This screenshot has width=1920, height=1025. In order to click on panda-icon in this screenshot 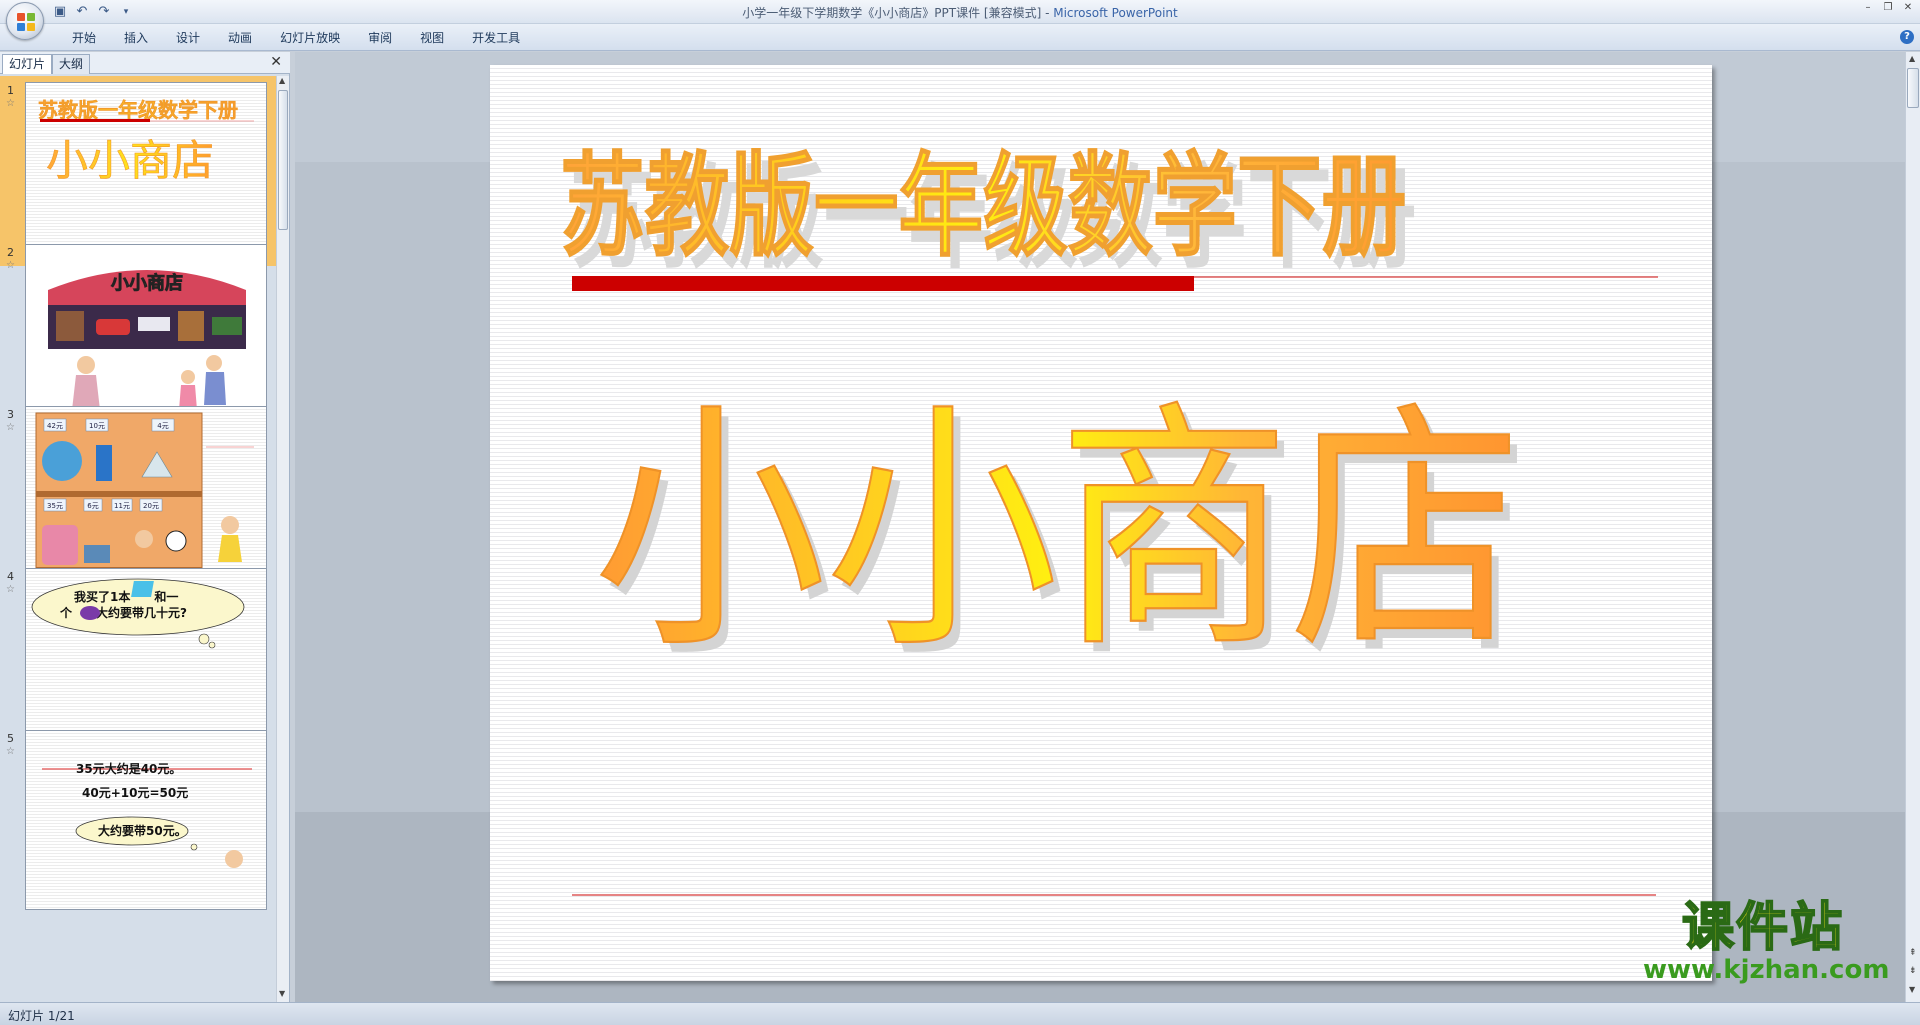, I will do `click(176, 541)`.